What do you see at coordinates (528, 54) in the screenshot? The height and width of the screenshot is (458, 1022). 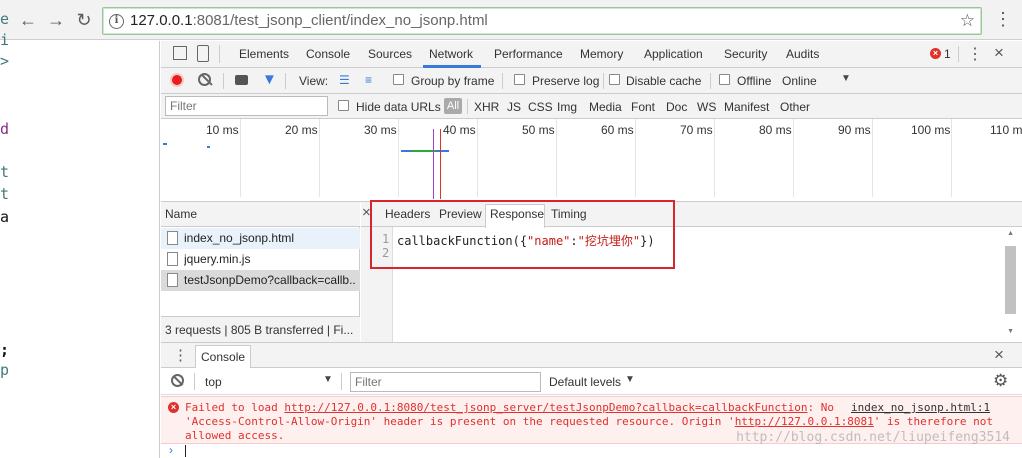 I see `tab-performance: Performance` at bounding box center [528, 54].